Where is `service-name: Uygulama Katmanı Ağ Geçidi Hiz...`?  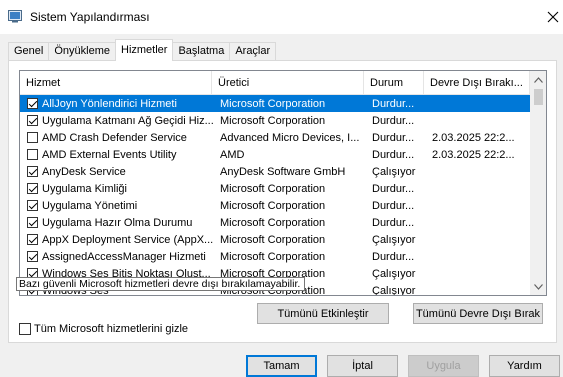
service-name: Uygulama Katmanı Ağ Geçidi Hiz... is located at coordinates (128, 120).